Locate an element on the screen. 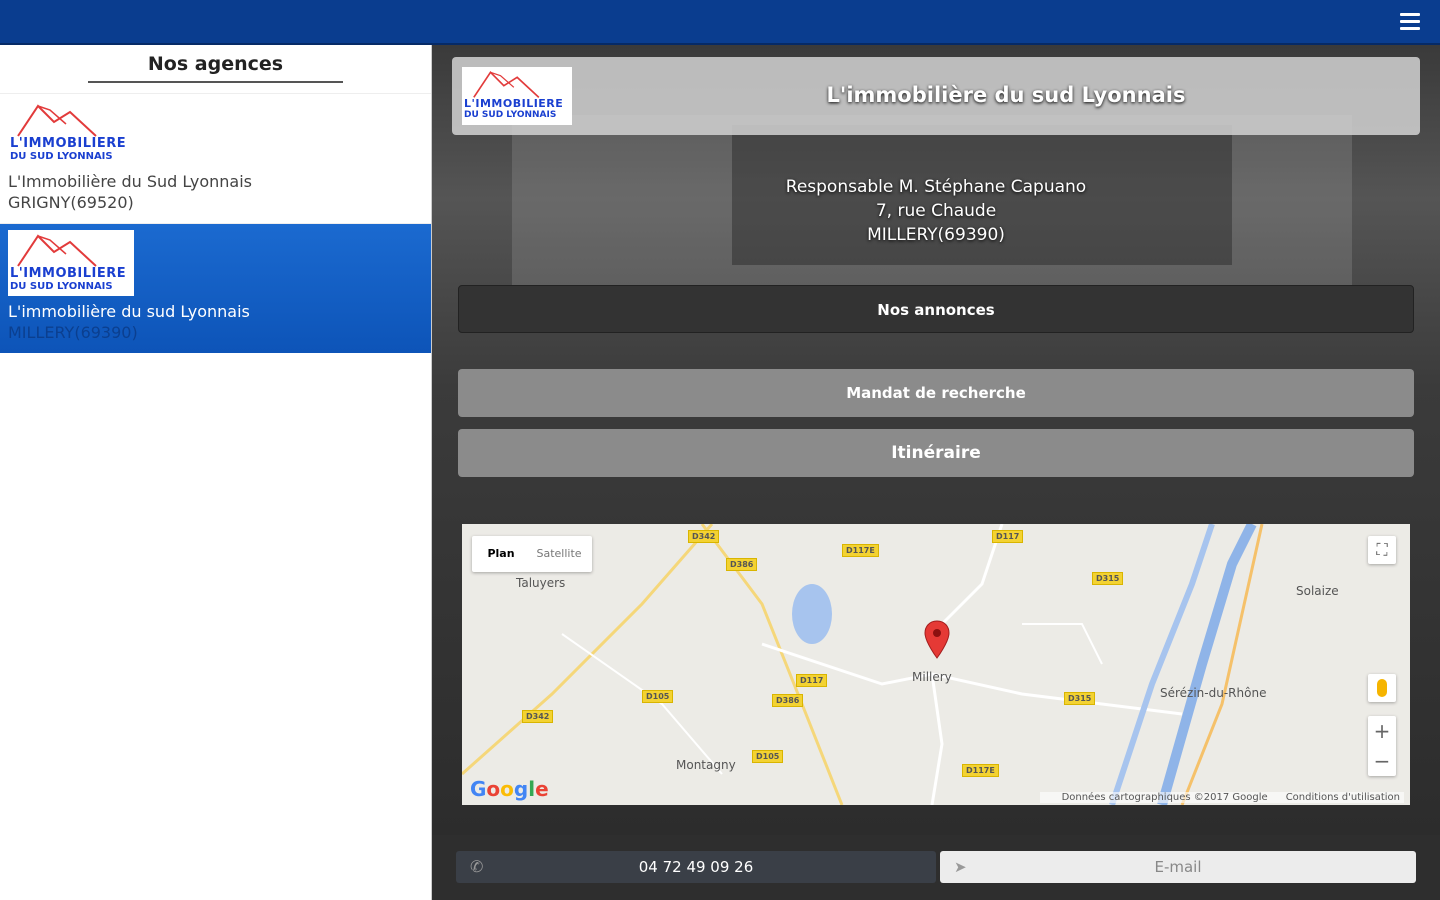  call-button: ✆ 04 72 49 09 26 is located at coordinates (696, 867).